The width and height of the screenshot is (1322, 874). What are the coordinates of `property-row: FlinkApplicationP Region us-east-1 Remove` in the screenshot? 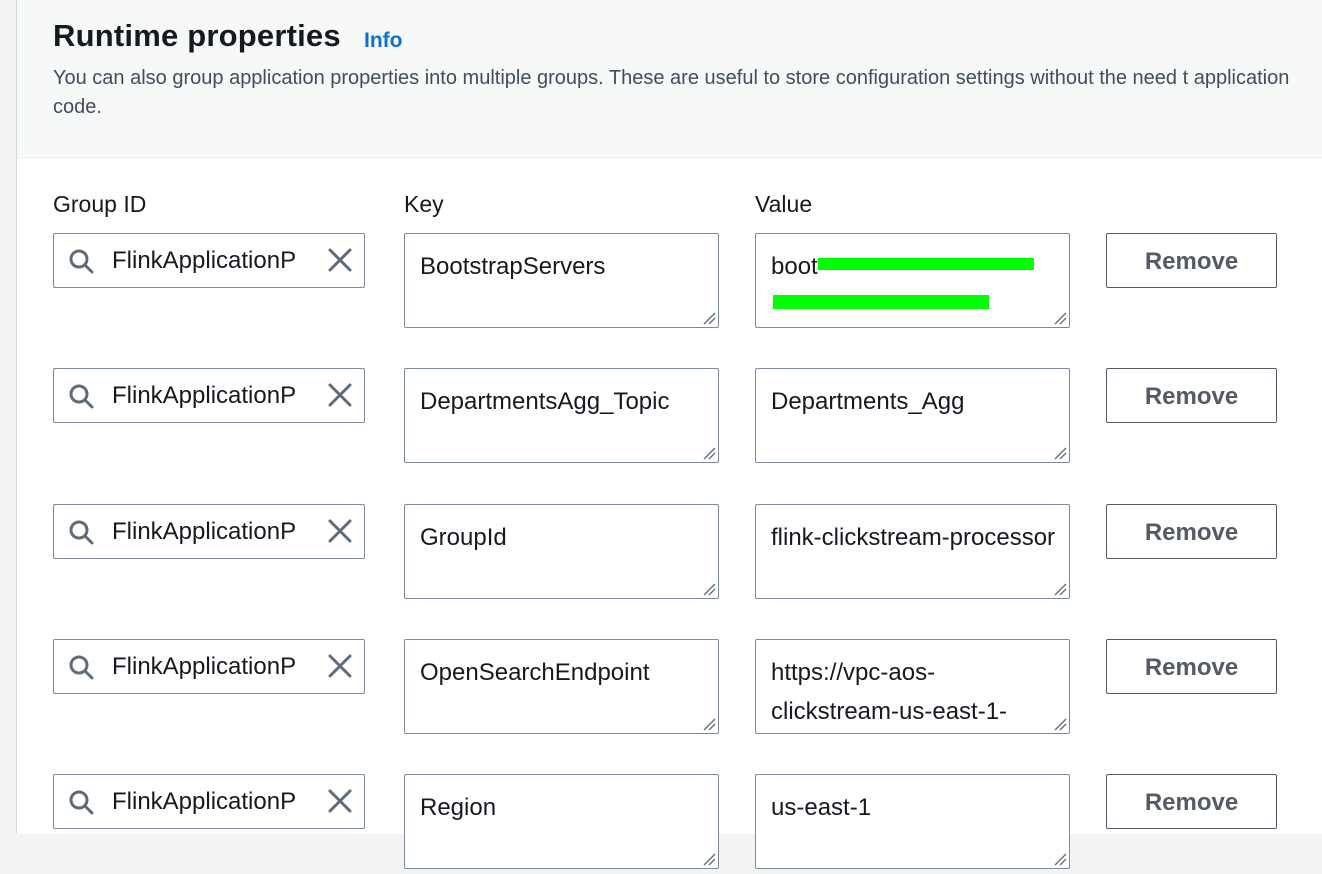 It's located at (669, 824).